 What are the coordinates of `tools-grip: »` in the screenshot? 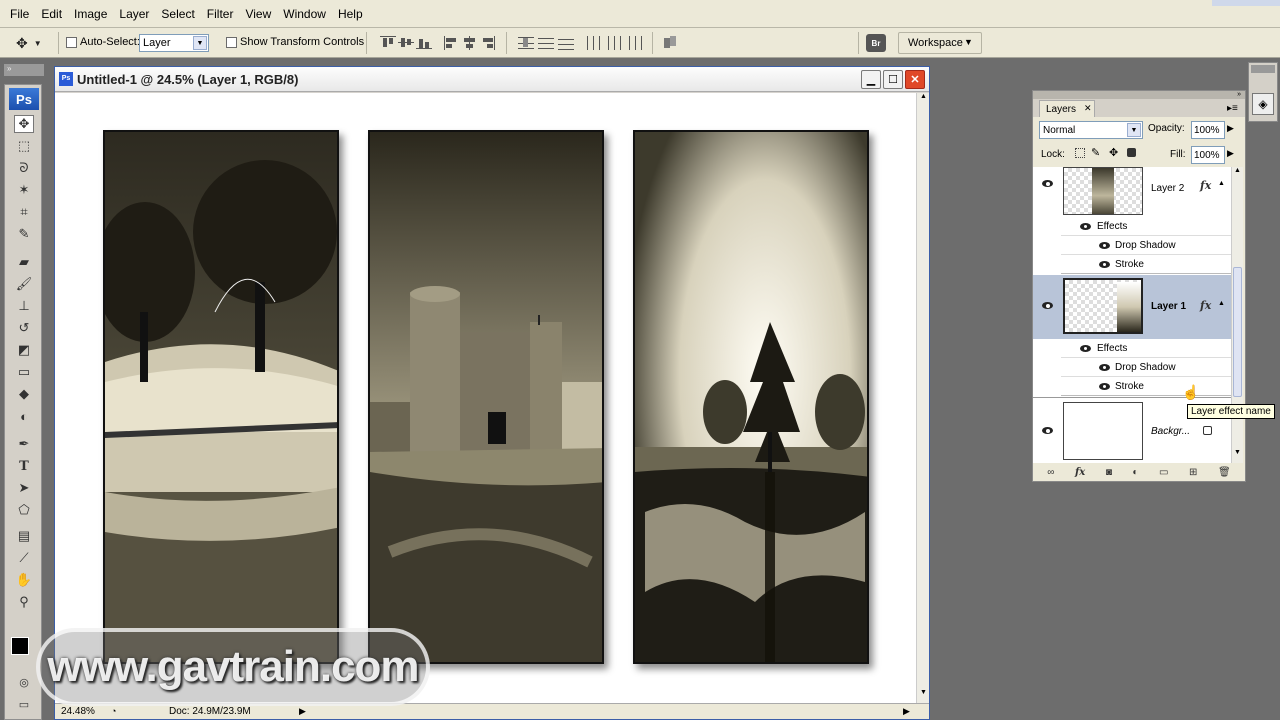 It's located at (24, 70).